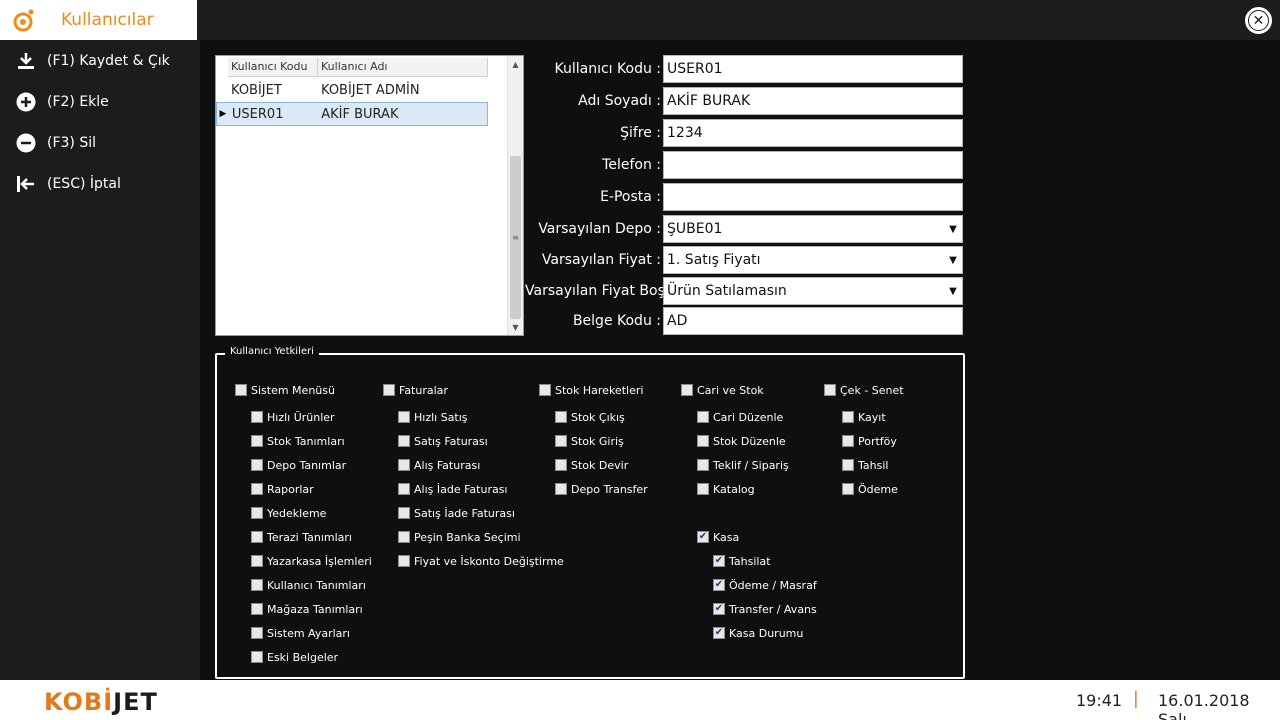  I want to click on checkbox-item: Peşin Banka Seçimi, so click(459, 537).